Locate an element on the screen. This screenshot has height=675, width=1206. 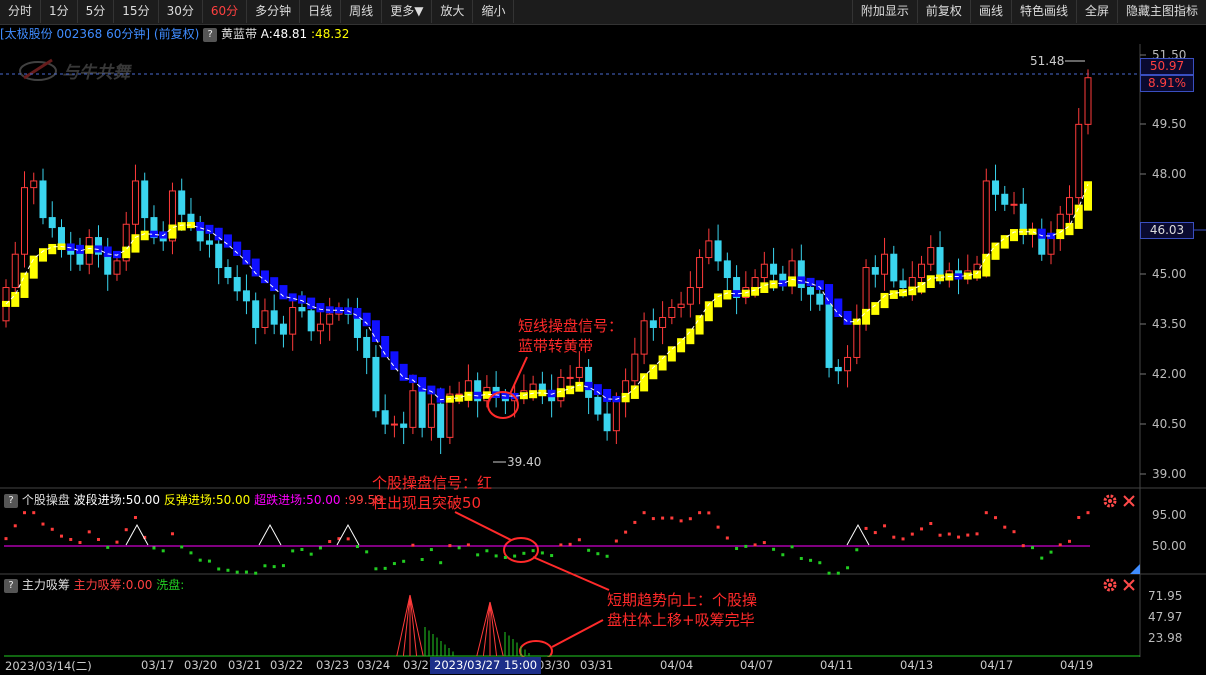
panel2-tick-label: 71.95 is located at coordinates (1165, 596).